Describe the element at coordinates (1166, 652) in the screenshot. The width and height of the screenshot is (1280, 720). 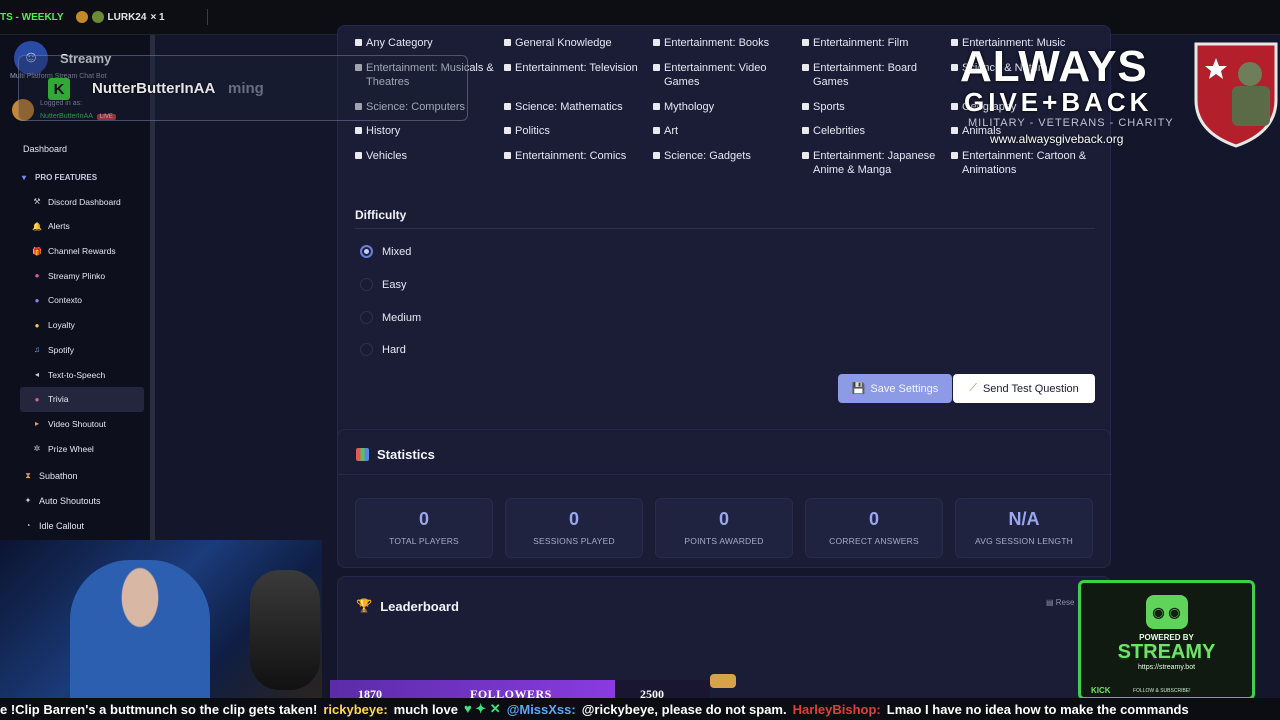
I see `streamy-wordmark: STREAMY` at that location.